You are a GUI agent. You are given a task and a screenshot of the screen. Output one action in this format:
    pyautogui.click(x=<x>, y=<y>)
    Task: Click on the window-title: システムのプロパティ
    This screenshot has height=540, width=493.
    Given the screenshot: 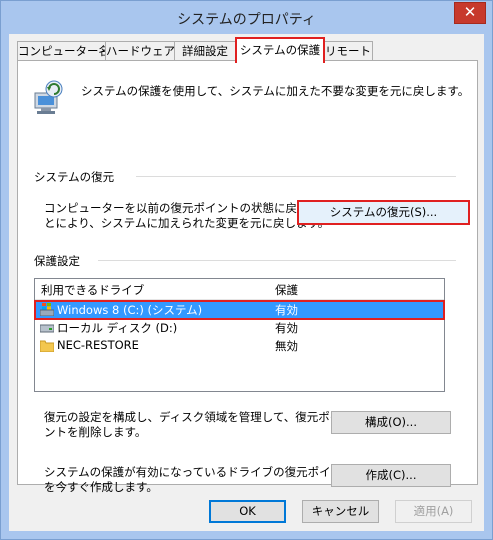 What is the action you would take?
    pyautogui.click(x=246, y=20)
    